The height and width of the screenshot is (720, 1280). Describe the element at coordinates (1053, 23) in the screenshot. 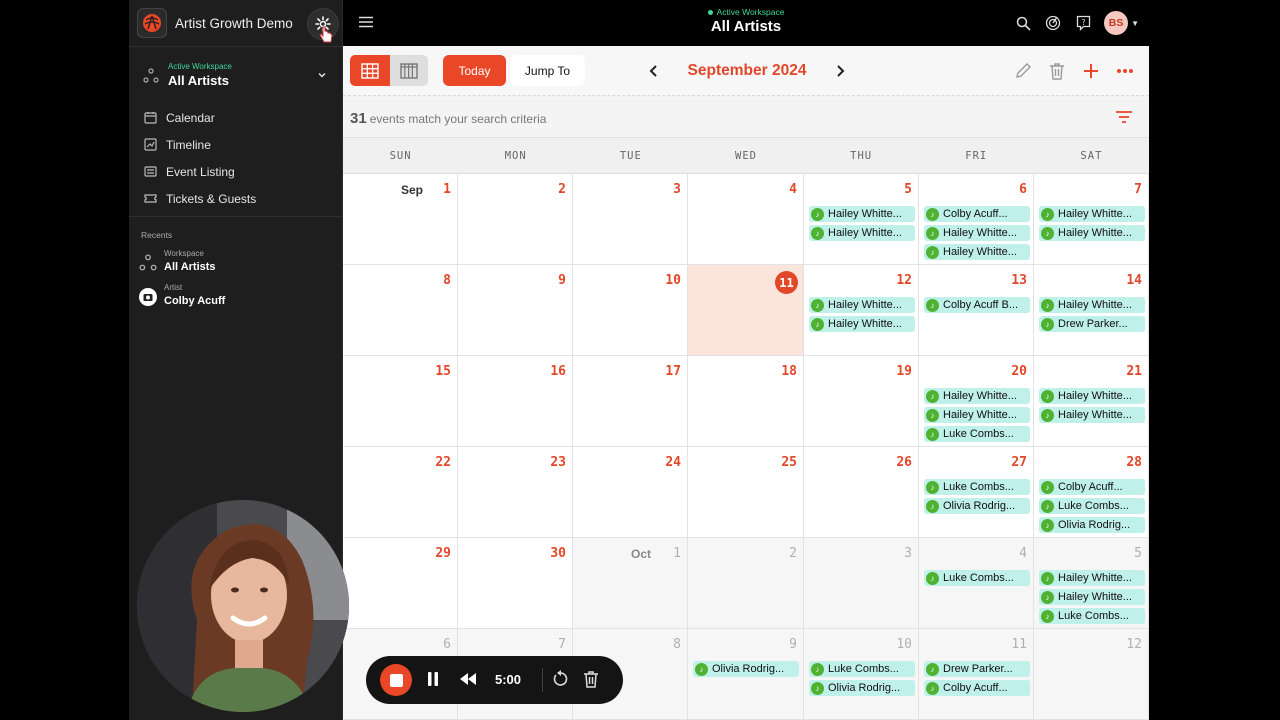

I see `activity-icon` at that location.